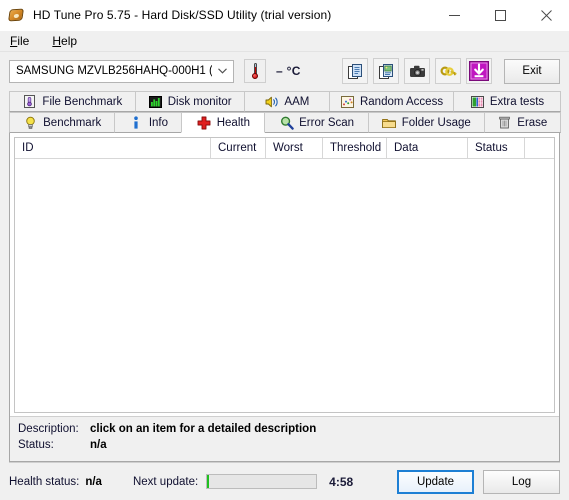 Image resolution: width=569 pixels, height=500 pixels. Describe the element at coordinates (165, 481) in the screenshot. I see `next-update-label: Next update:` at that location.